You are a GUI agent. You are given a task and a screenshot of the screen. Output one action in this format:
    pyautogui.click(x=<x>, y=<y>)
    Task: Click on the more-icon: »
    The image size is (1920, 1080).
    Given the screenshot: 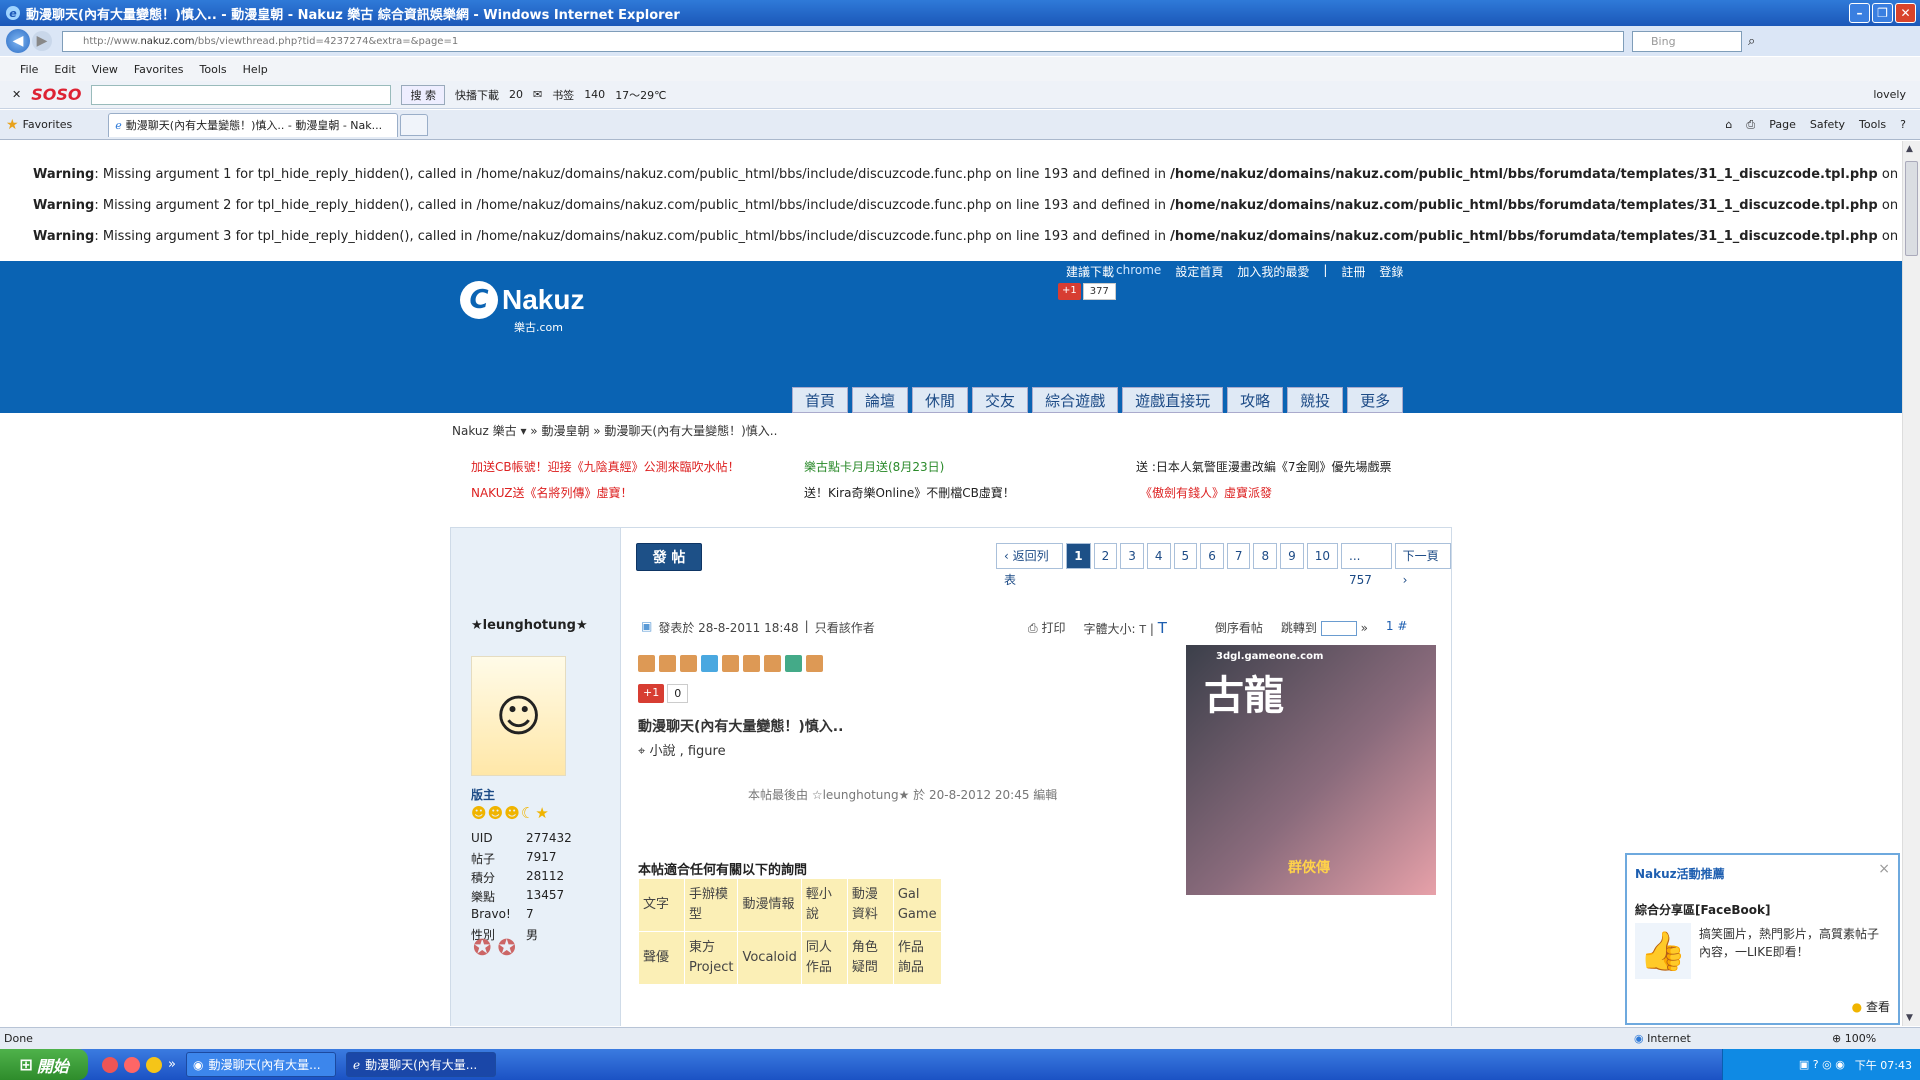 What is the action you would take?
    pyautogui.click(x=172, y=1065)
    